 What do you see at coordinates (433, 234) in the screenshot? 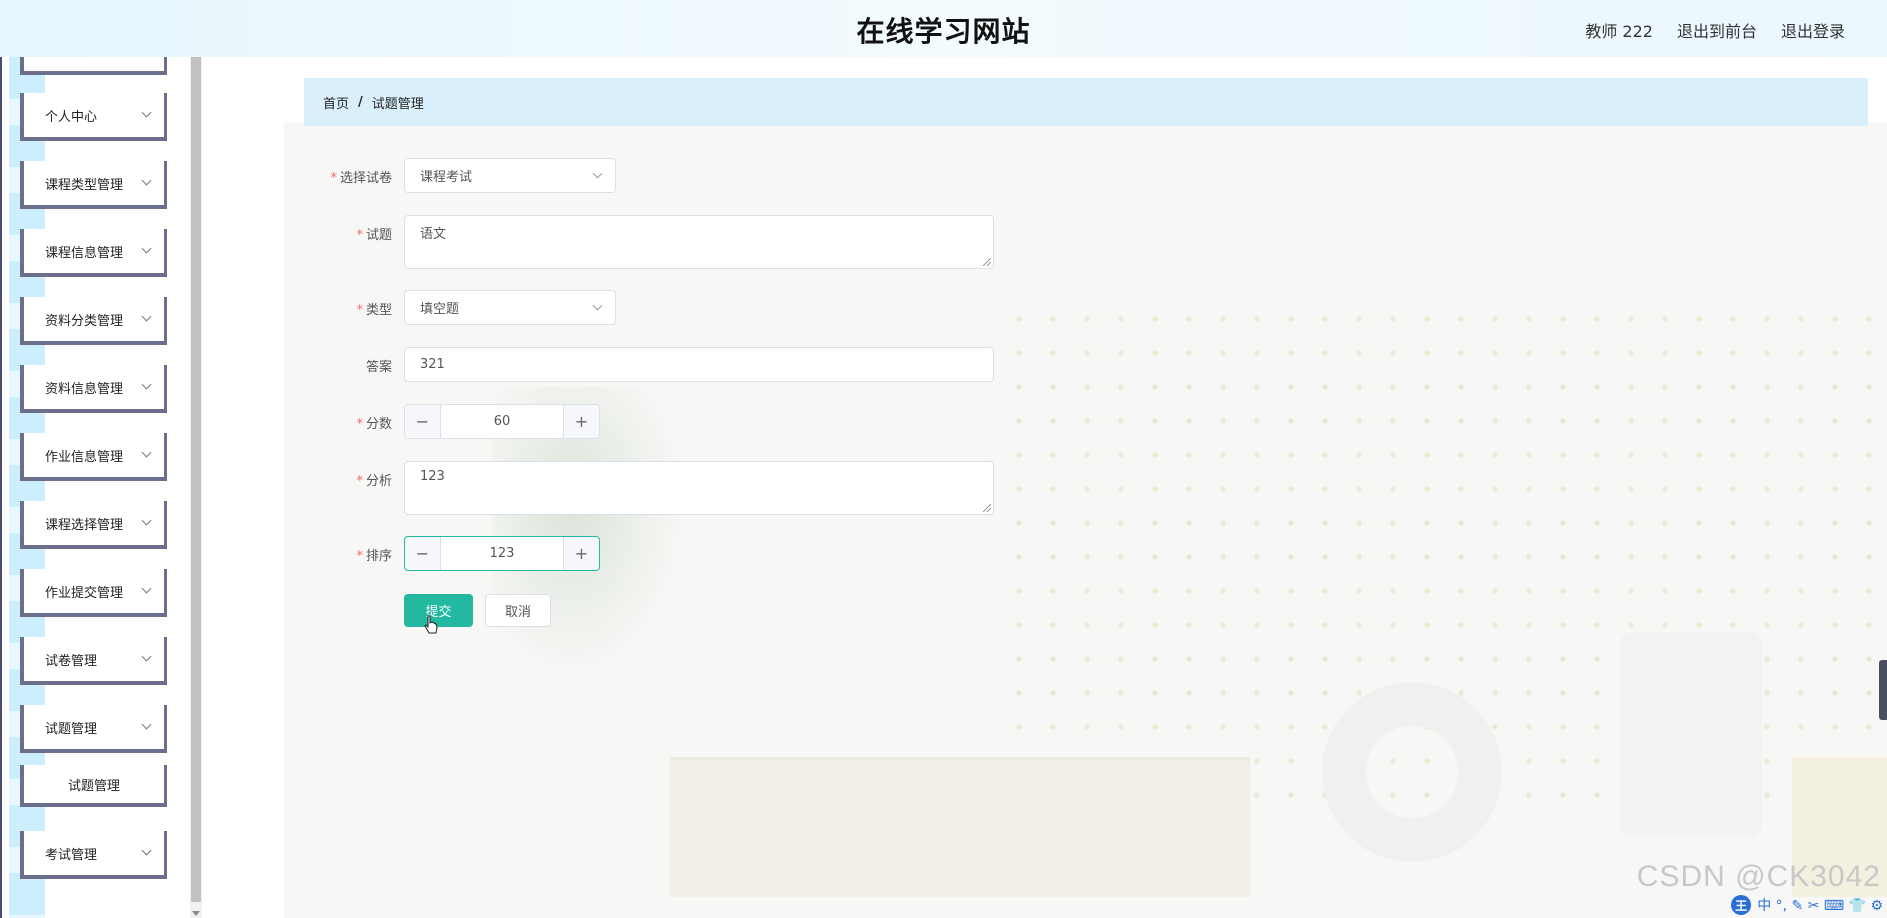
I see `question-value: 语文` at bounding box center [433, 234].